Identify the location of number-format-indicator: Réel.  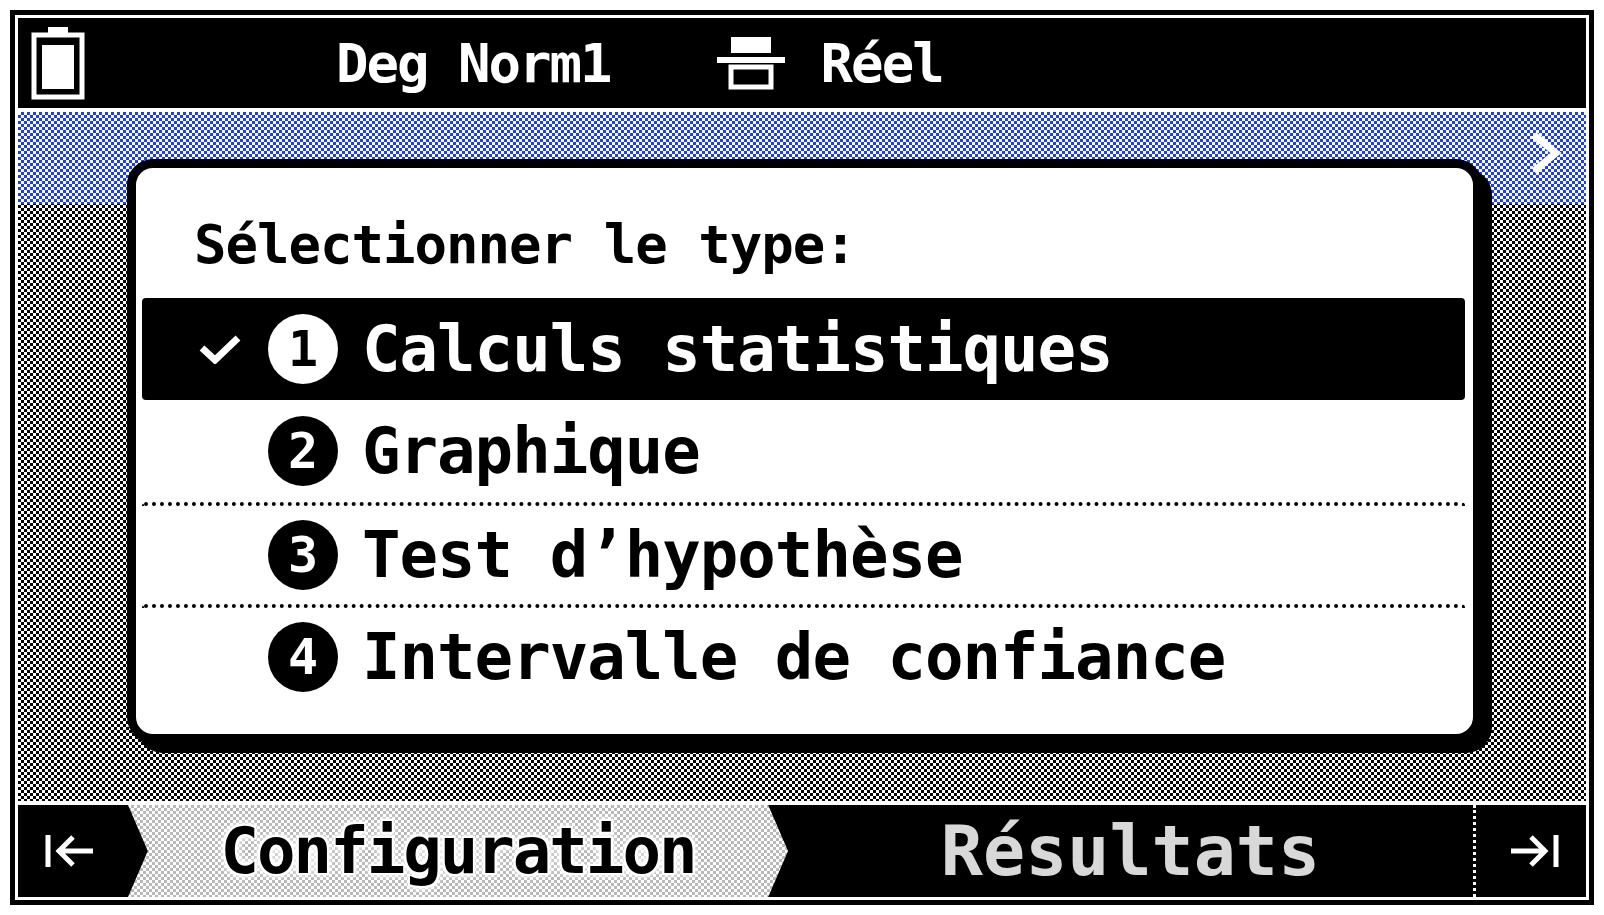
(881, 63).